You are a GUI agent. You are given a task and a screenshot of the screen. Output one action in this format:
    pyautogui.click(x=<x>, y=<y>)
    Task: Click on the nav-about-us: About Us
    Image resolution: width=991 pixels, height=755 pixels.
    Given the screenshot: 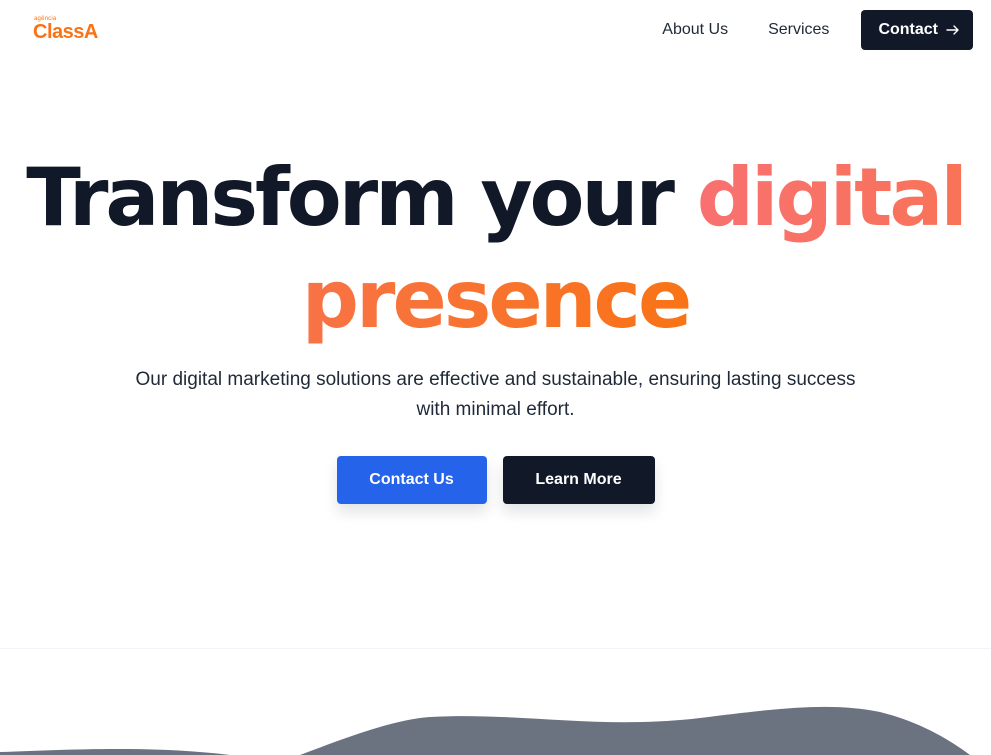 What is the action you would take?
    pyautogui.click(x=695, y=30)
    